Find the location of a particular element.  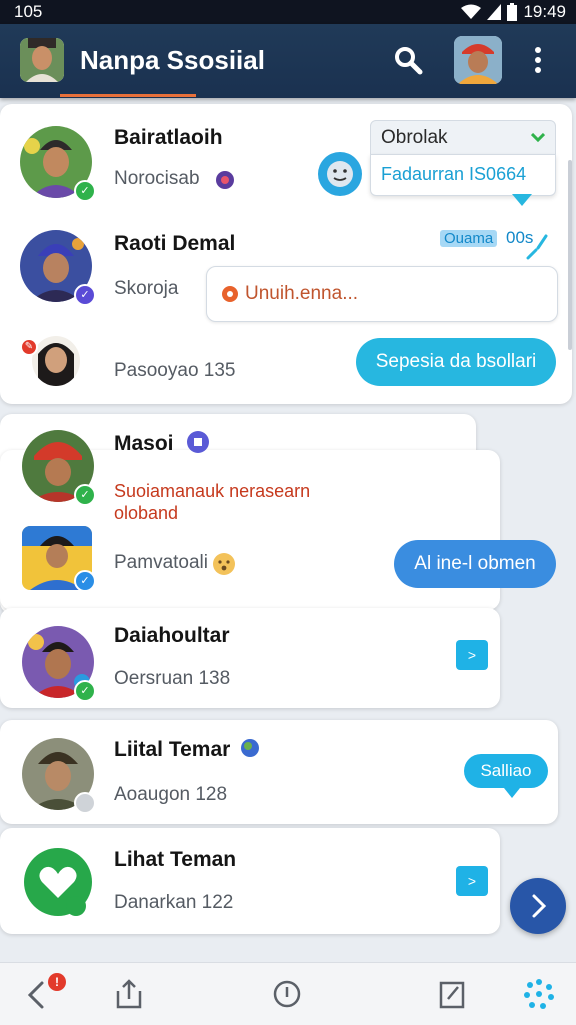

smiley-icon is located at coordinates (340, 174).